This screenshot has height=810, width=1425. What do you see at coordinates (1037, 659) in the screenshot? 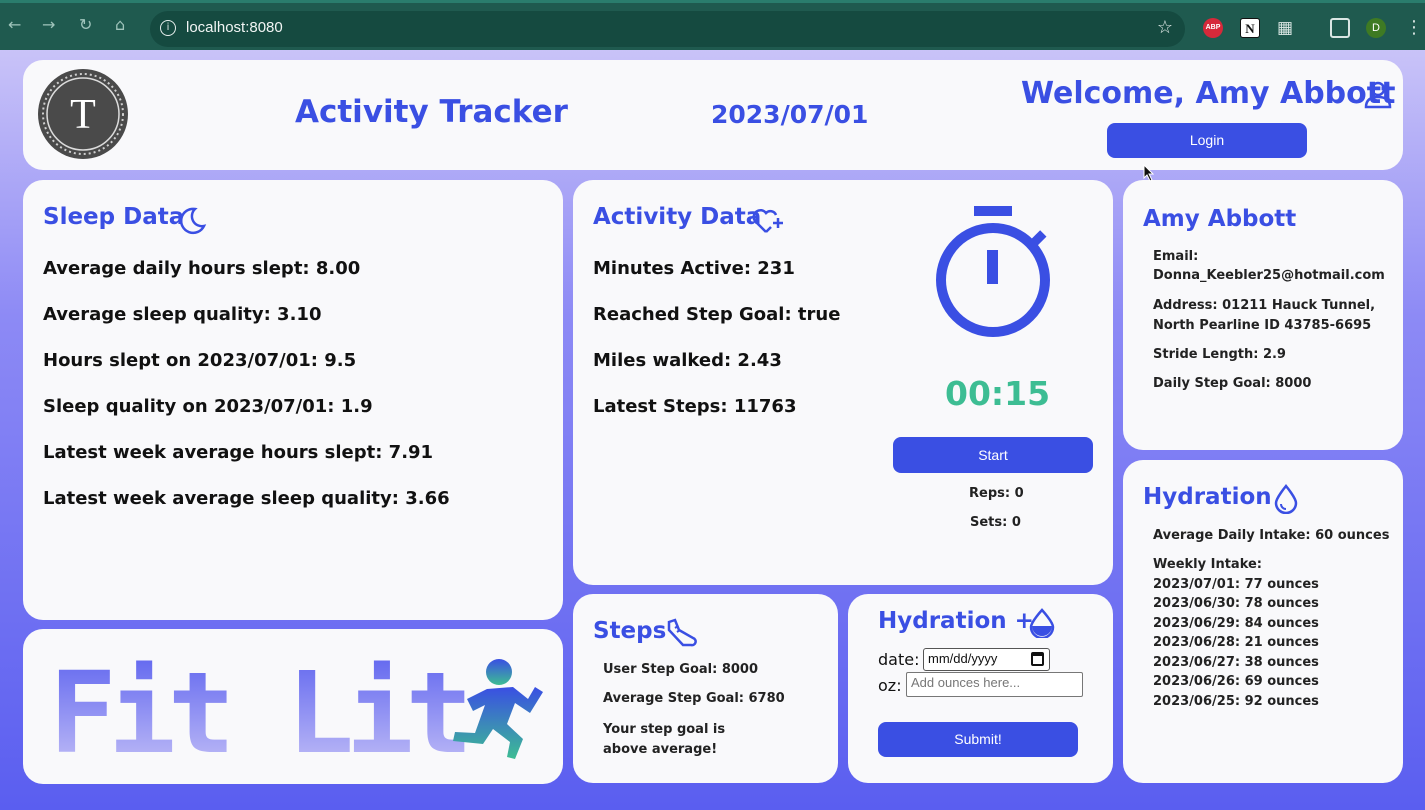
I see `calendar-icon` at bounding box center [1037, 659].